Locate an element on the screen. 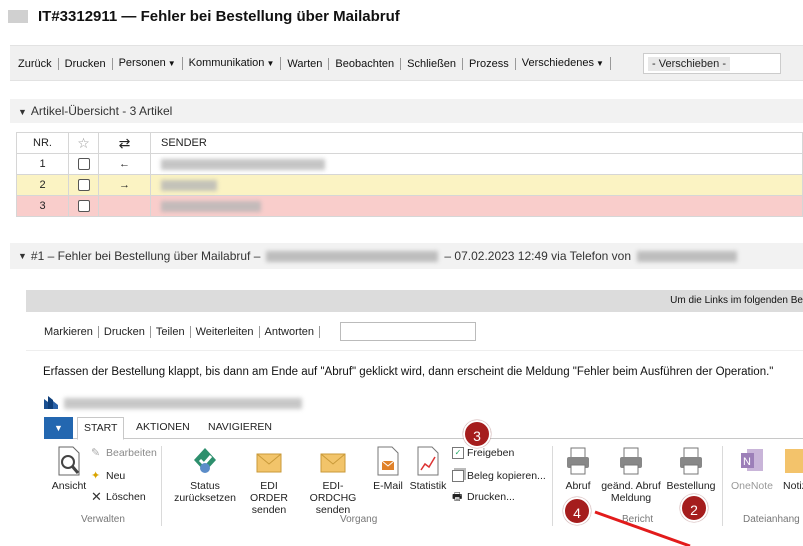 Image resolution: width=803 pixels, height=546 pixels. annotation-badge: 3 is located at coordinates (477, 434).